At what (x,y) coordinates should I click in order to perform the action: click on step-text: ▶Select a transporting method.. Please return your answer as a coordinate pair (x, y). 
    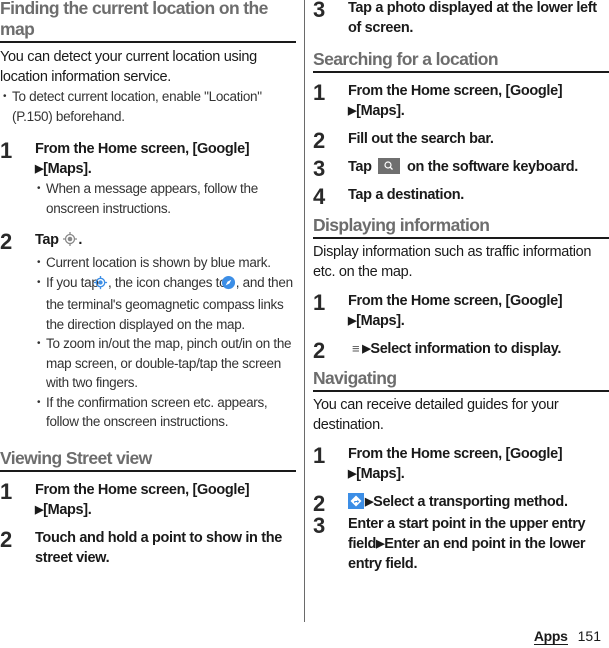
    Looking at the image, I should click on (478, 502).